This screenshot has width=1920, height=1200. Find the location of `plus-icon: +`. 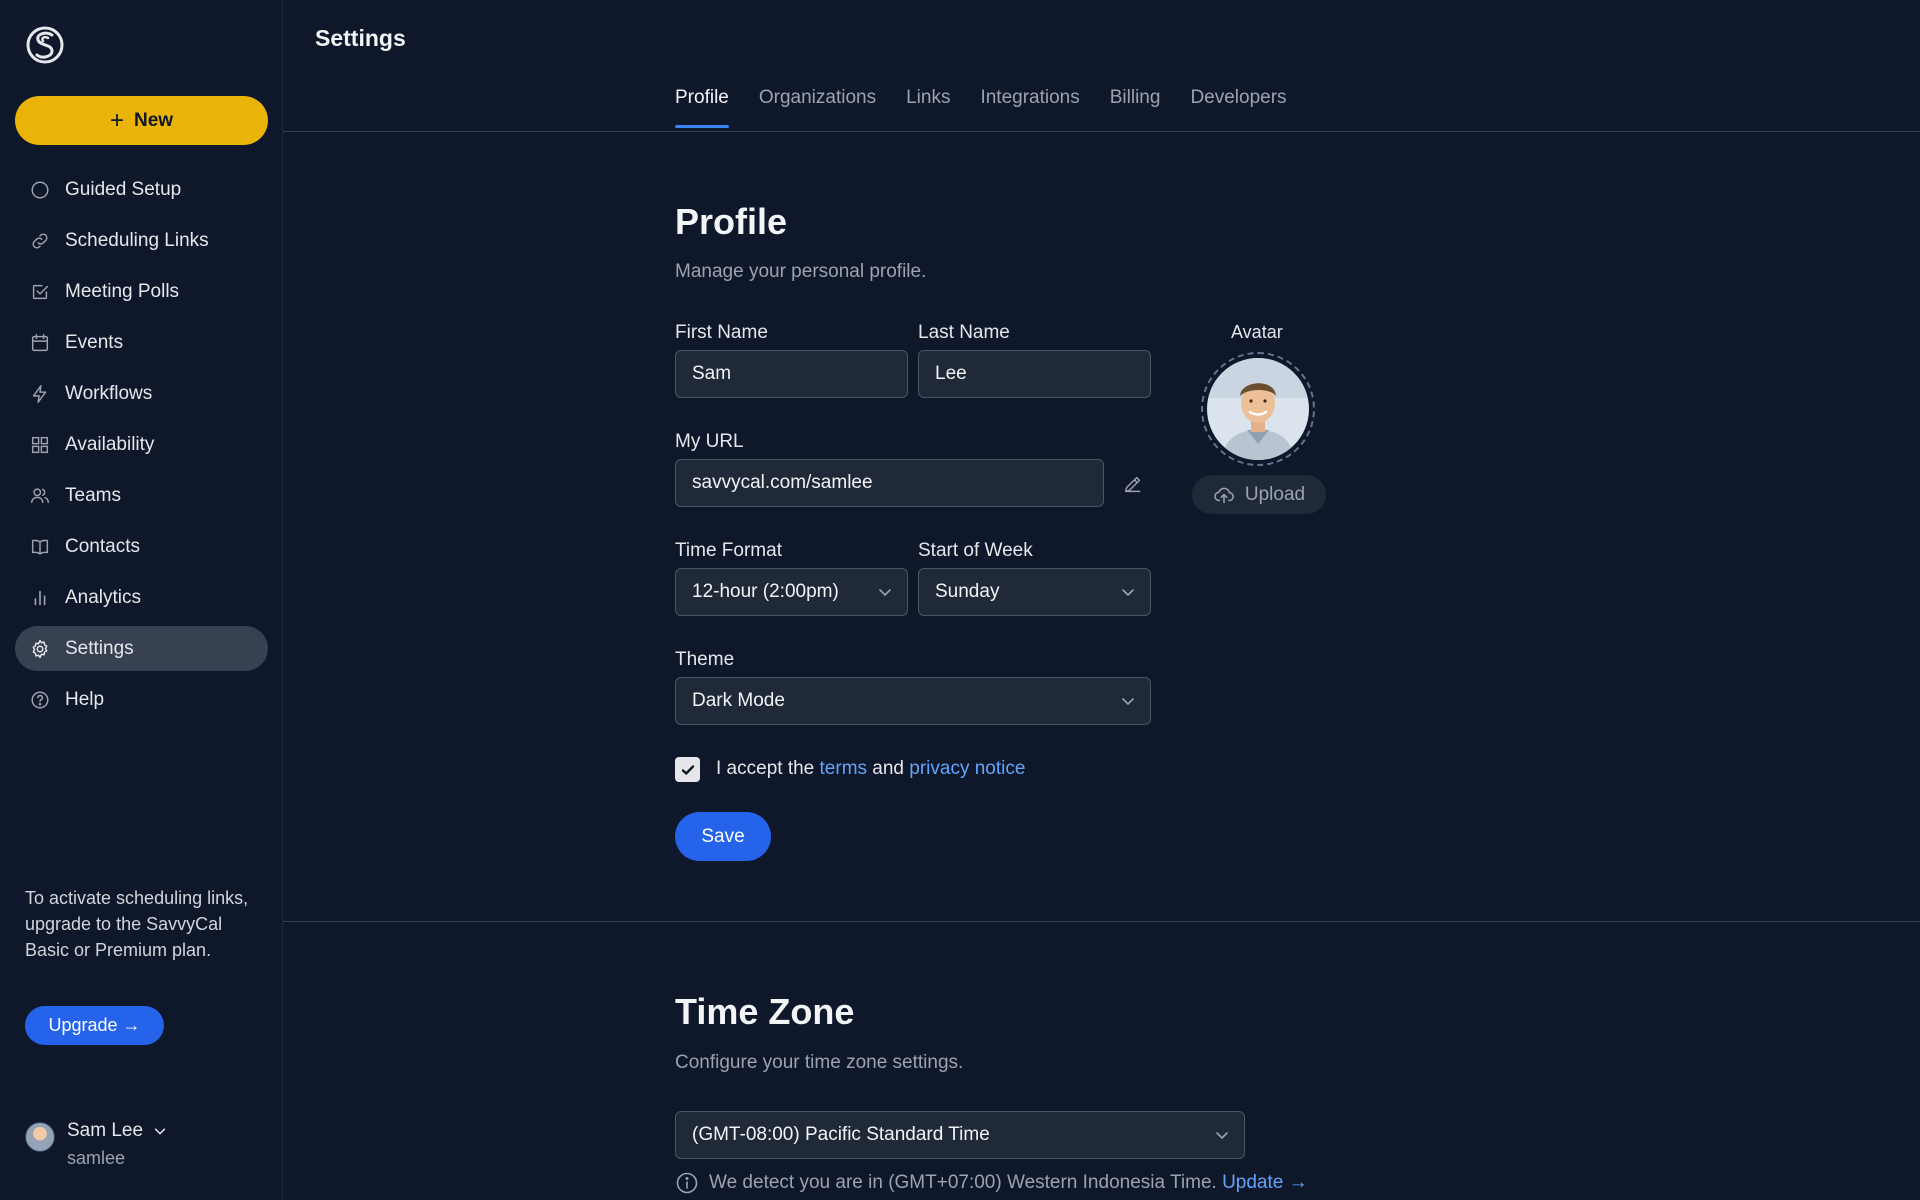

plus-icon: + is located at coordinates (116, 120).